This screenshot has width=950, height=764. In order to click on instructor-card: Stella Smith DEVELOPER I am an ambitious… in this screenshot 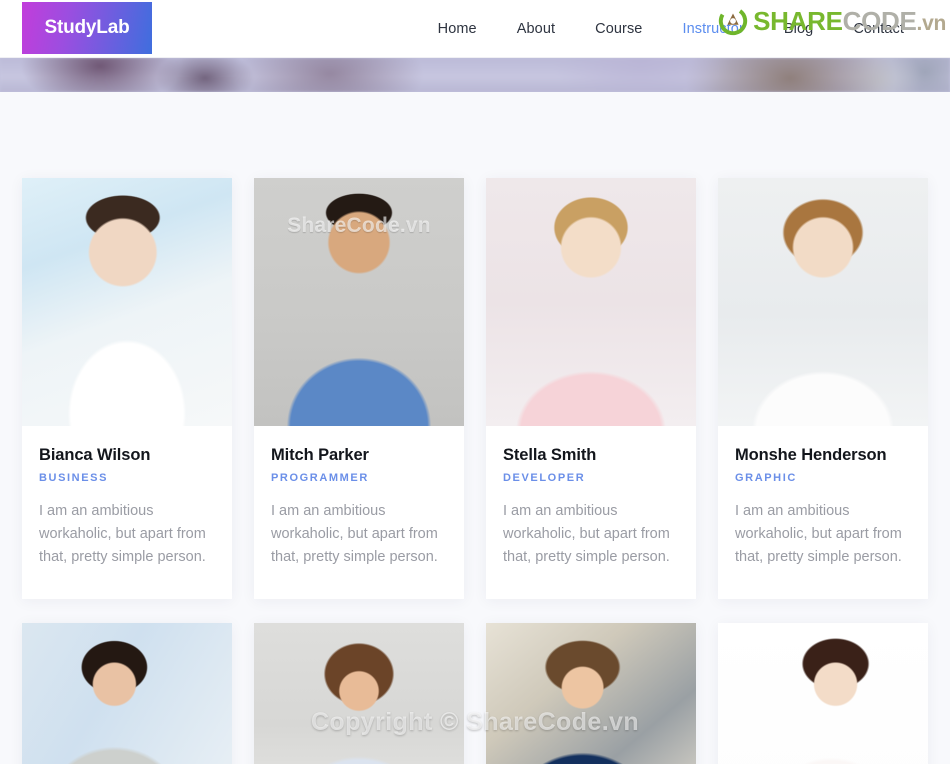, I will do `click(591, 388)`.